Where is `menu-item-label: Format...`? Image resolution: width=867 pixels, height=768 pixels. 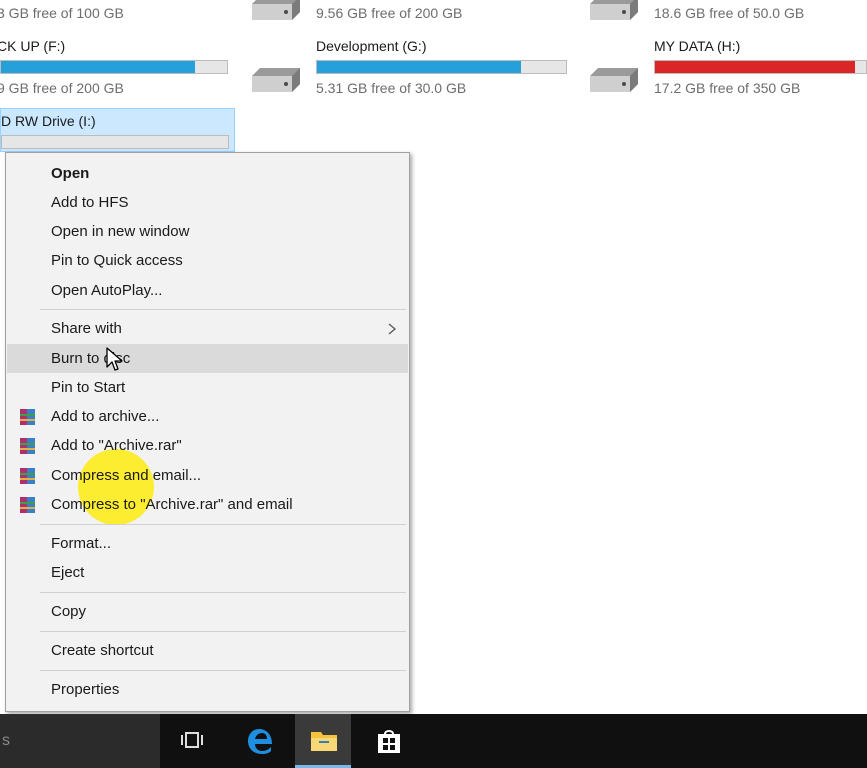 menu-item-label: Format... is located at coordinates (81, 543).